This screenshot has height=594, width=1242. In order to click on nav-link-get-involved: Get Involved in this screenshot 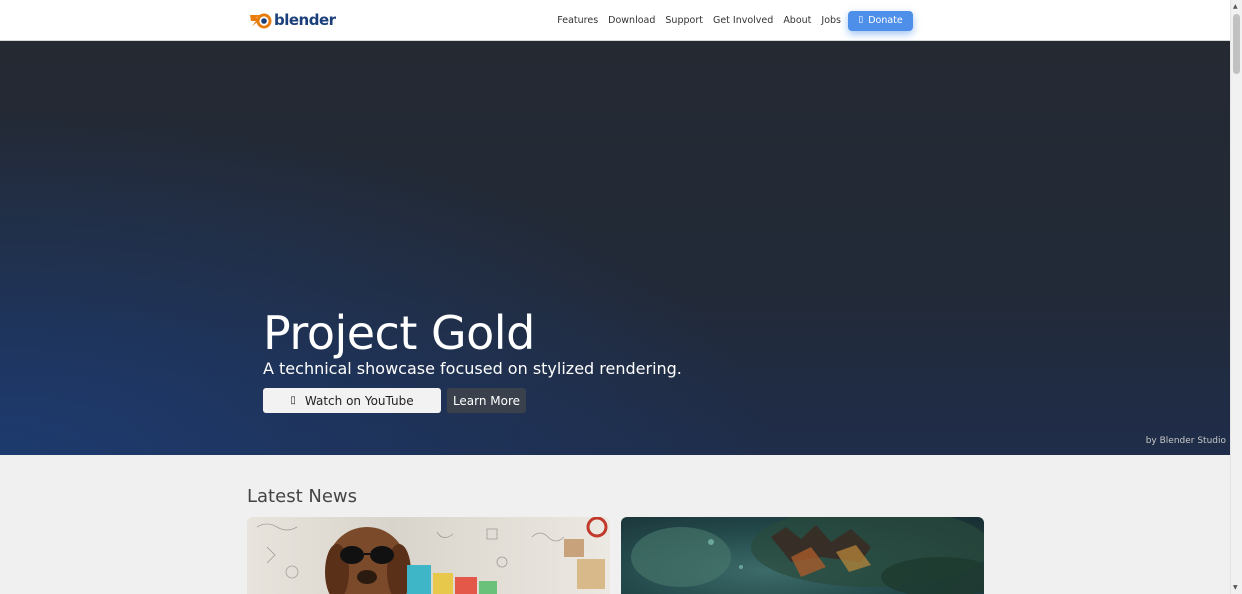, I will do `click(743, 20)`.